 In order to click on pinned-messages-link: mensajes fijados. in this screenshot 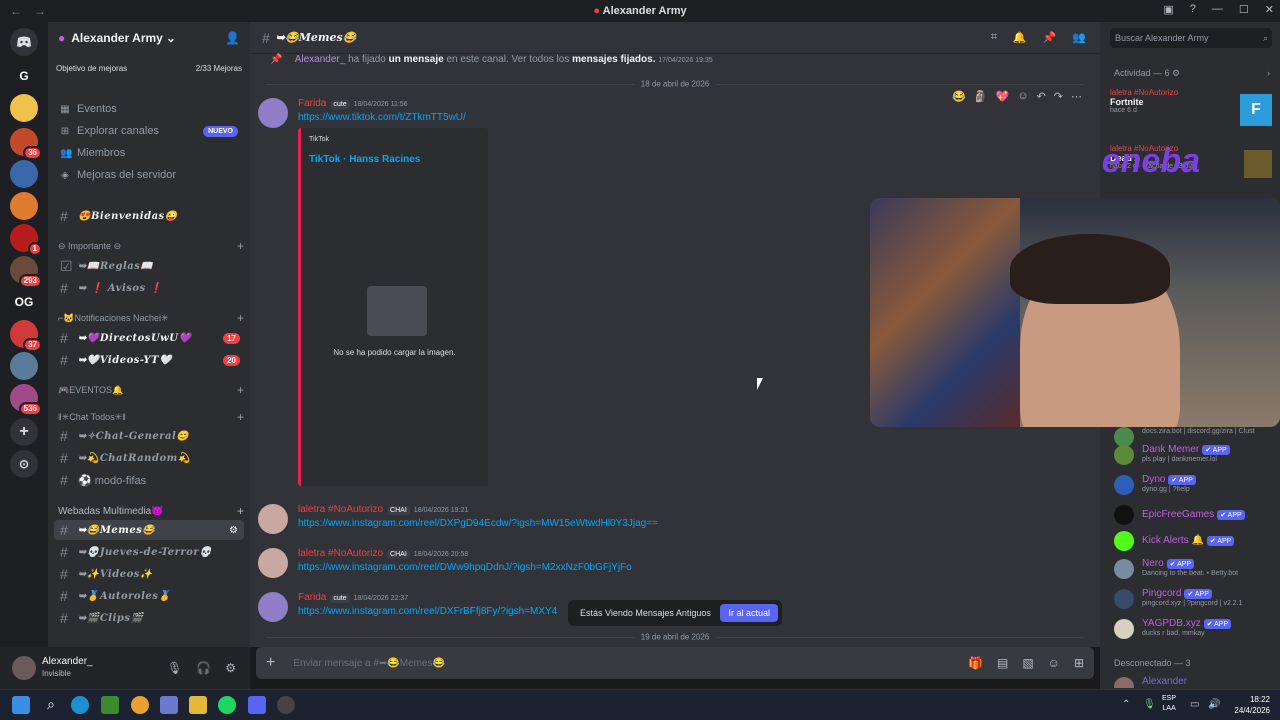, I will do `click(613, 59)`.